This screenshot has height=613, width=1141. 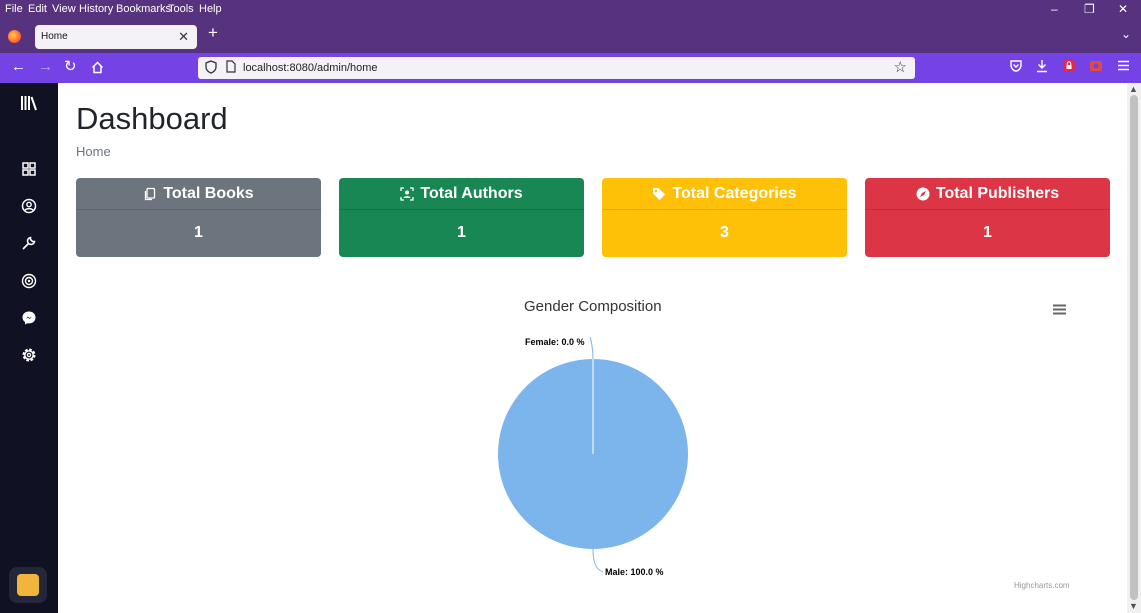 I want to click on gender-pie-chart: Female: 0.0 % Male: 100.0 %, so click(x=593, y=456).